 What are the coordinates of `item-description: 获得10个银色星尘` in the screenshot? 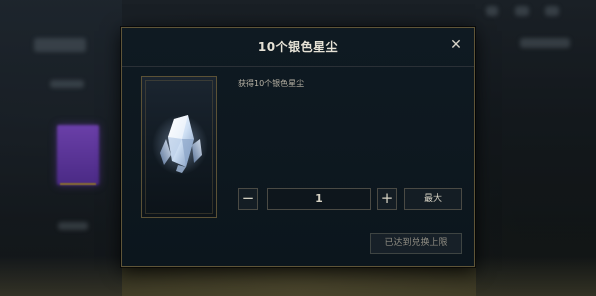 It's located at (271, 83).